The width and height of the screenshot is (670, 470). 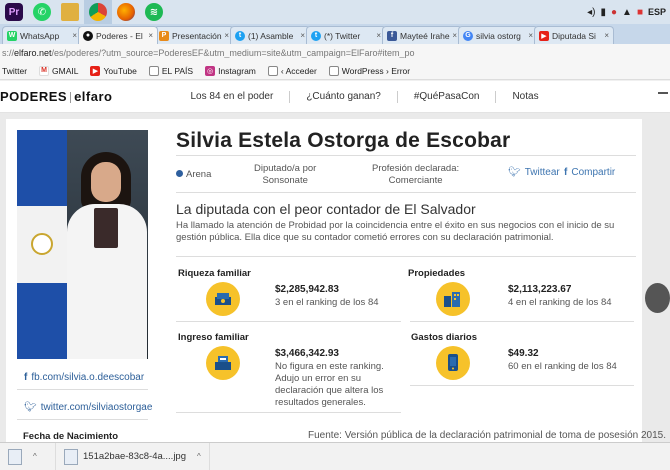 What do you see at coordinates (223, 299) in the screenshot?
I see `money-stack-icon` at bounding box center [223, 299].